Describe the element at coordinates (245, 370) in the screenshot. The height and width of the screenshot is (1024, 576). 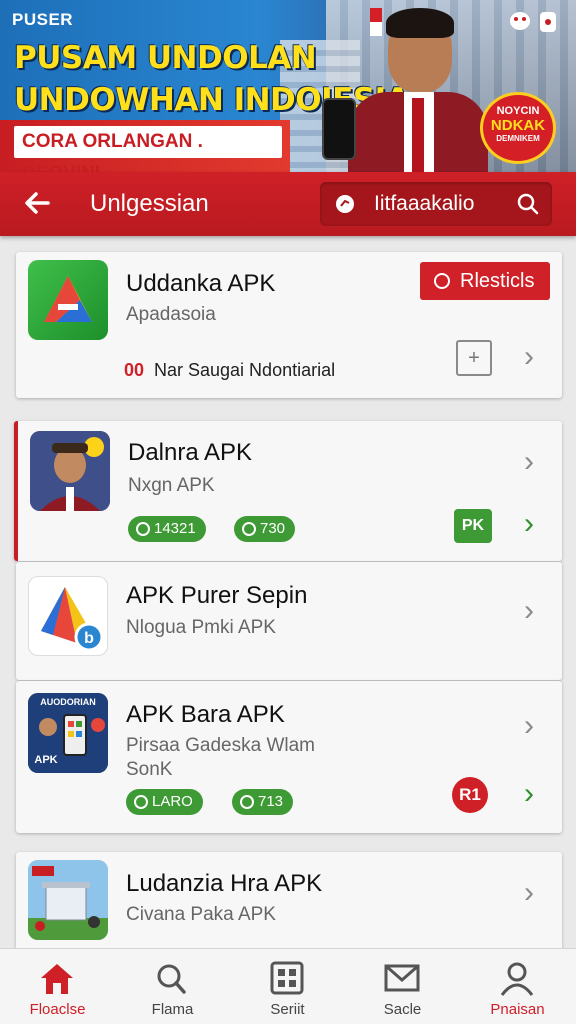
I see `app-note: Nar Saugai Ndontiarial` at that location.